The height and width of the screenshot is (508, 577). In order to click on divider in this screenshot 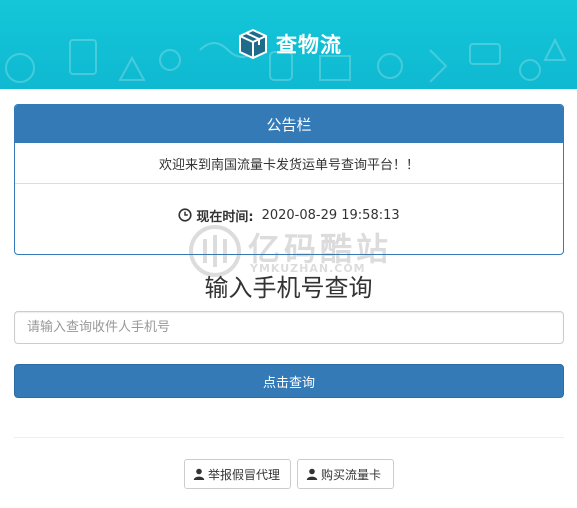, I will do `click(289, 437)`.